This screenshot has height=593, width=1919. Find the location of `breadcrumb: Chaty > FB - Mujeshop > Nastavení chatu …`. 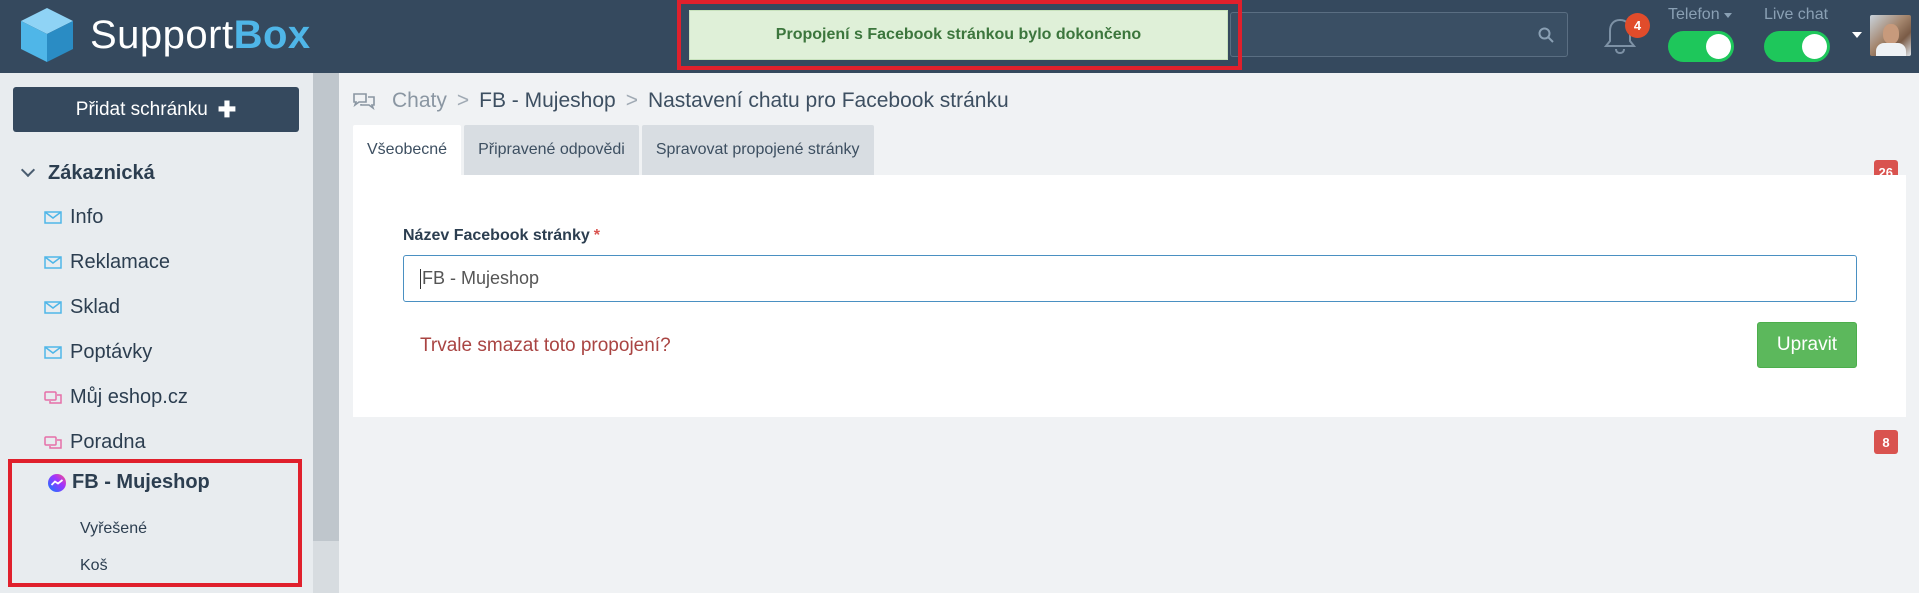

breadcrumb: Chaty > FB - Mujeshop > Nastavení chatu … is located at coordinates (680, 101).